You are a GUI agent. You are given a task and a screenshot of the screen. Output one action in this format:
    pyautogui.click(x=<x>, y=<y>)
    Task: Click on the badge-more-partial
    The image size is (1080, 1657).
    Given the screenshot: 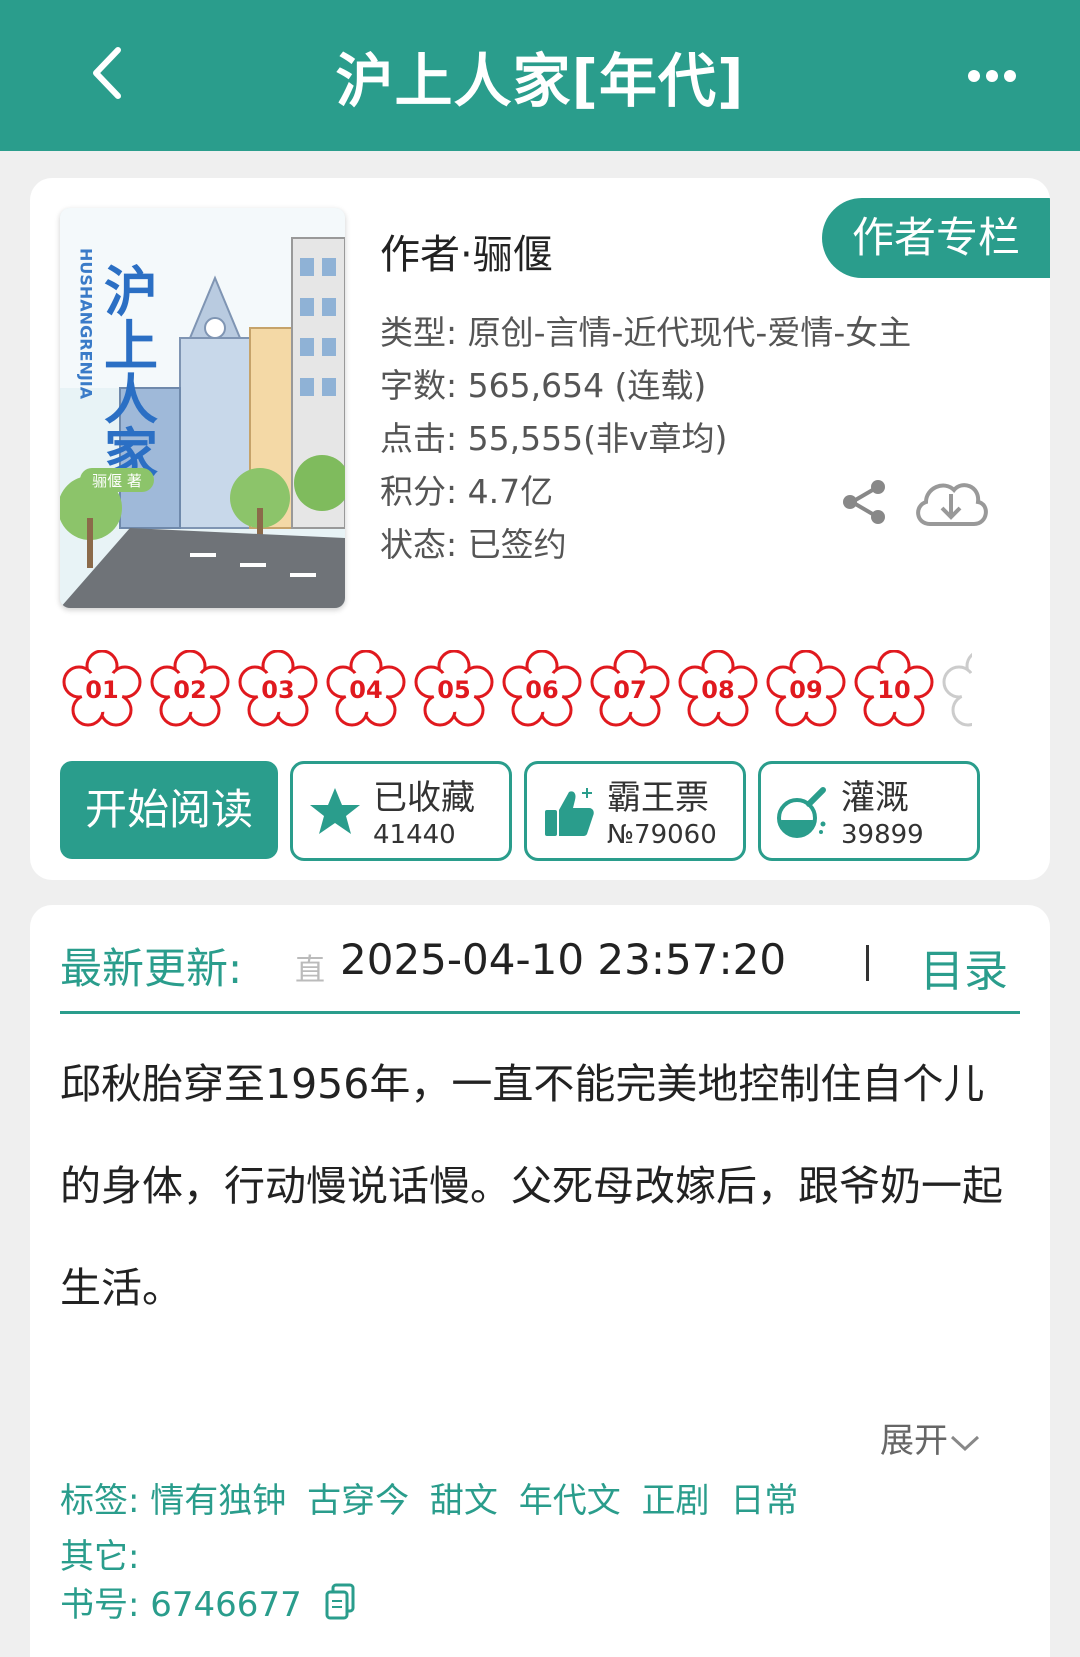 What is the action you would take?
    pyautogui.click(x=957, y=690)
    